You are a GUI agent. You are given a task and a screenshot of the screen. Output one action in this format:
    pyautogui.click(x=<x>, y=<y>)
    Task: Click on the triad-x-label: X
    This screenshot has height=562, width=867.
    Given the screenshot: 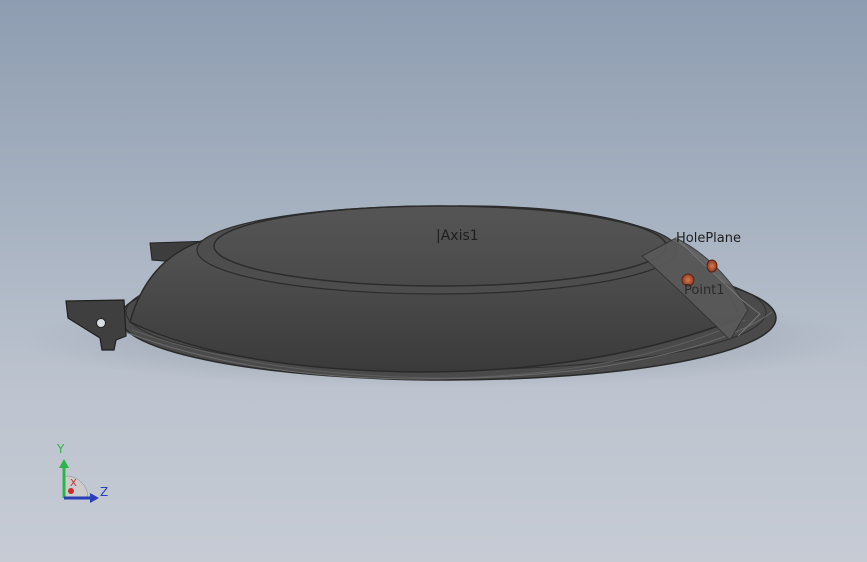 What is the action you would take?
    pyautogui.click(x=73, y=483)
    